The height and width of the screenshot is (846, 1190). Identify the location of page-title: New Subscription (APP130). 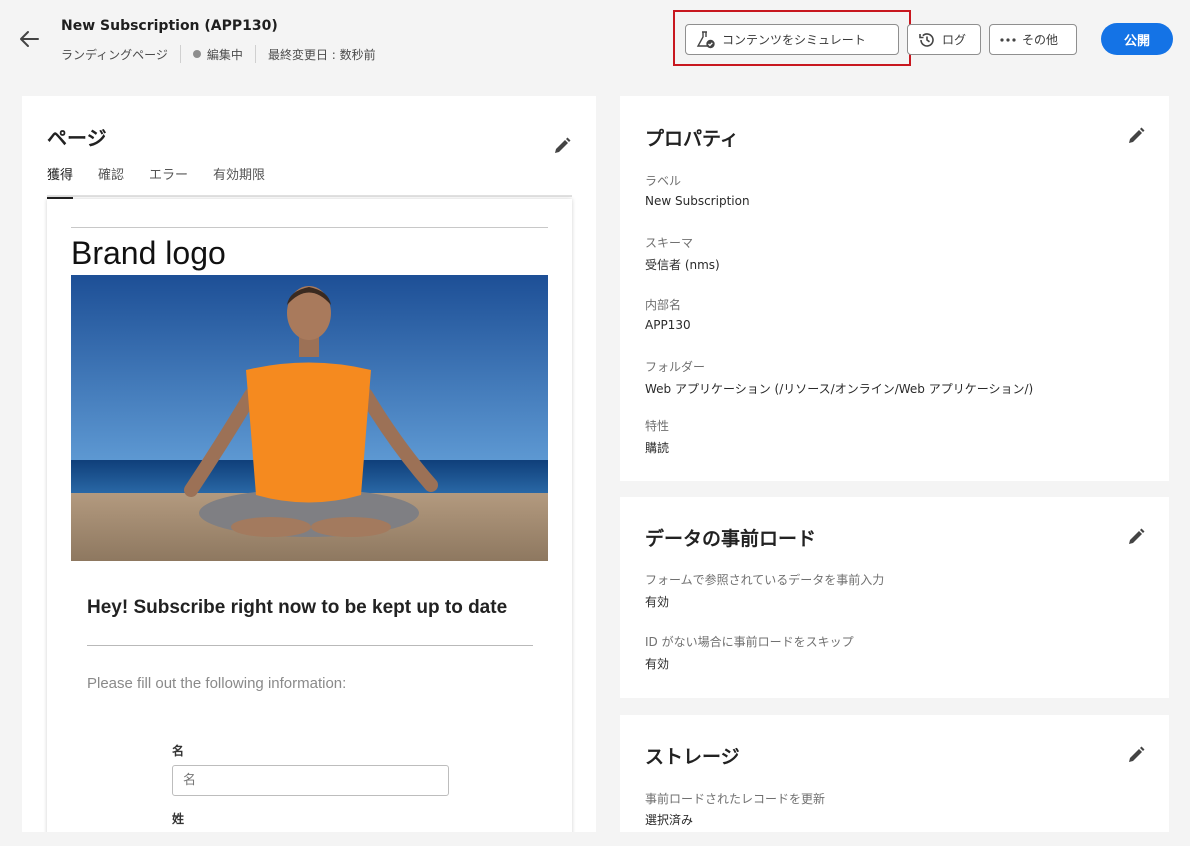
(169, 26).